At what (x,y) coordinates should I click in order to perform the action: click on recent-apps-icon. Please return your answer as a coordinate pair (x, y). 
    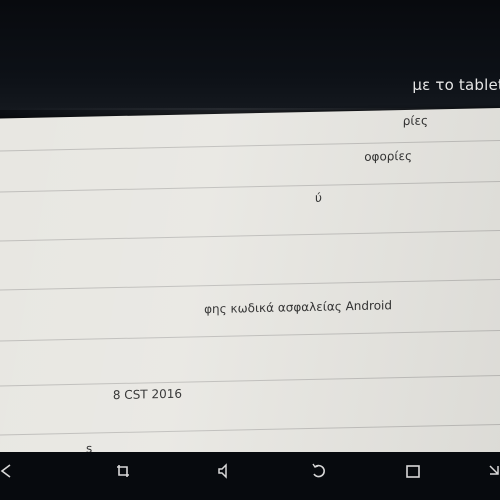
    Looking at the image, I should click on (413, 471).